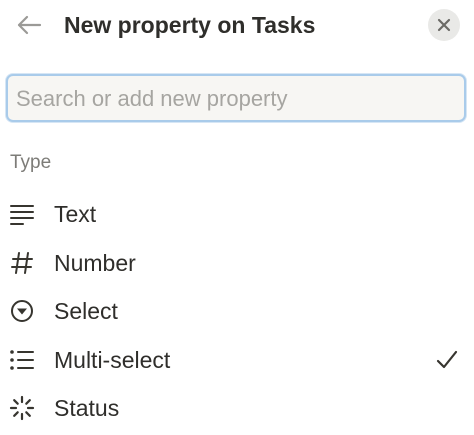 Image resolution: width=474 pixels, height=435 pixels. I want to click on select-circle-icon, so click(22, 311).